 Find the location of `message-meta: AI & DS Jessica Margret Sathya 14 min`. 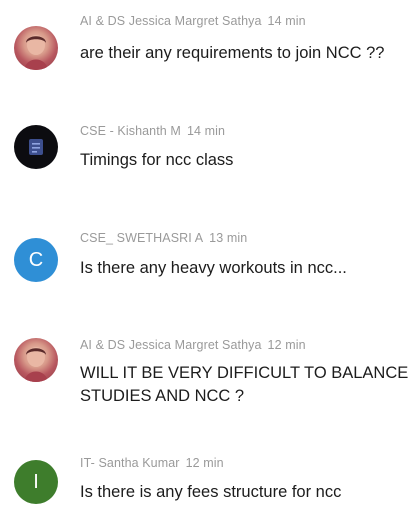

message-meta: AI & DS Jessica Margret Sathya 14 min is located at coordinates (193, 21).